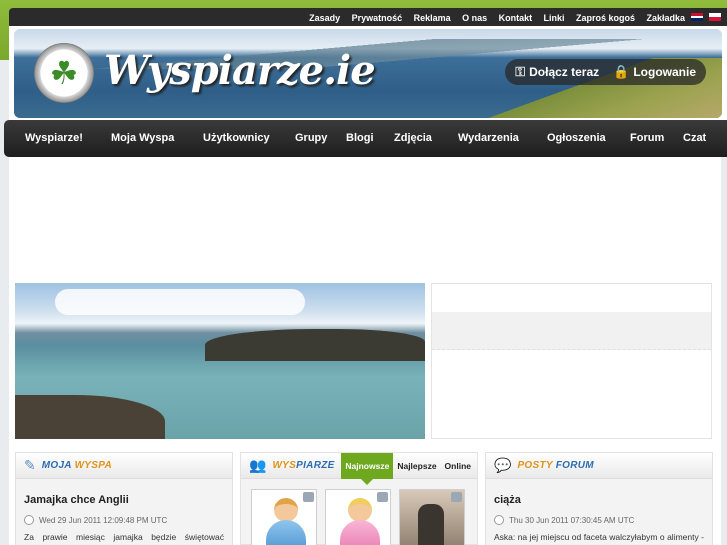  What do you see at coordinates (367, 469) in the screenshot?
I see `tab-najnowsze: Najnowsze` at bounding box center [367, 469].